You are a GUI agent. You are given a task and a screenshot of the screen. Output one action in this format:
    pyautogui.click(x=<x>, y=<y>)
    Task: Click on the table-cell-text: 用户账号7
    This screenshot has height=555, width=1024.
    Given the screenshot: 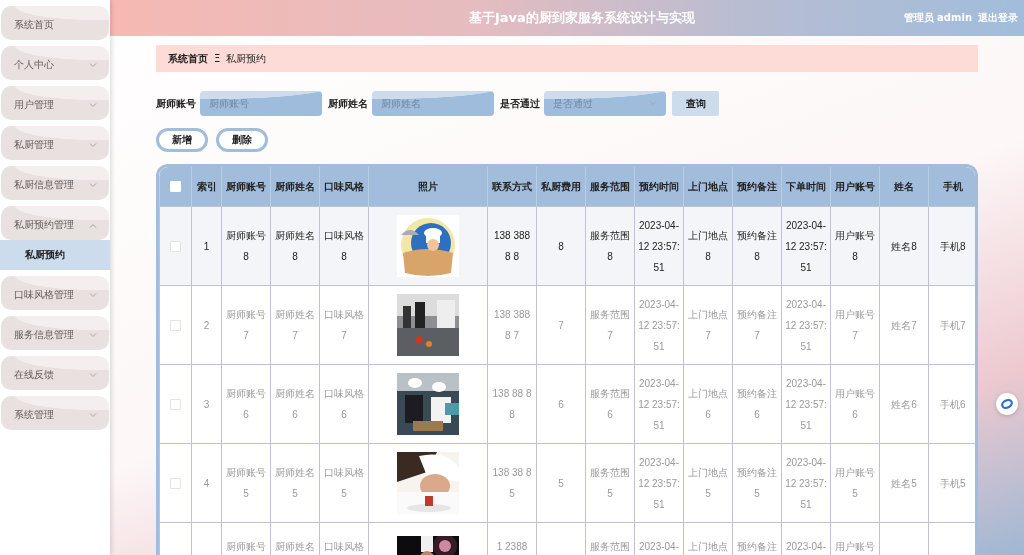 What is the action you would take?
    pyautogui.click(x=855, y=325)
    